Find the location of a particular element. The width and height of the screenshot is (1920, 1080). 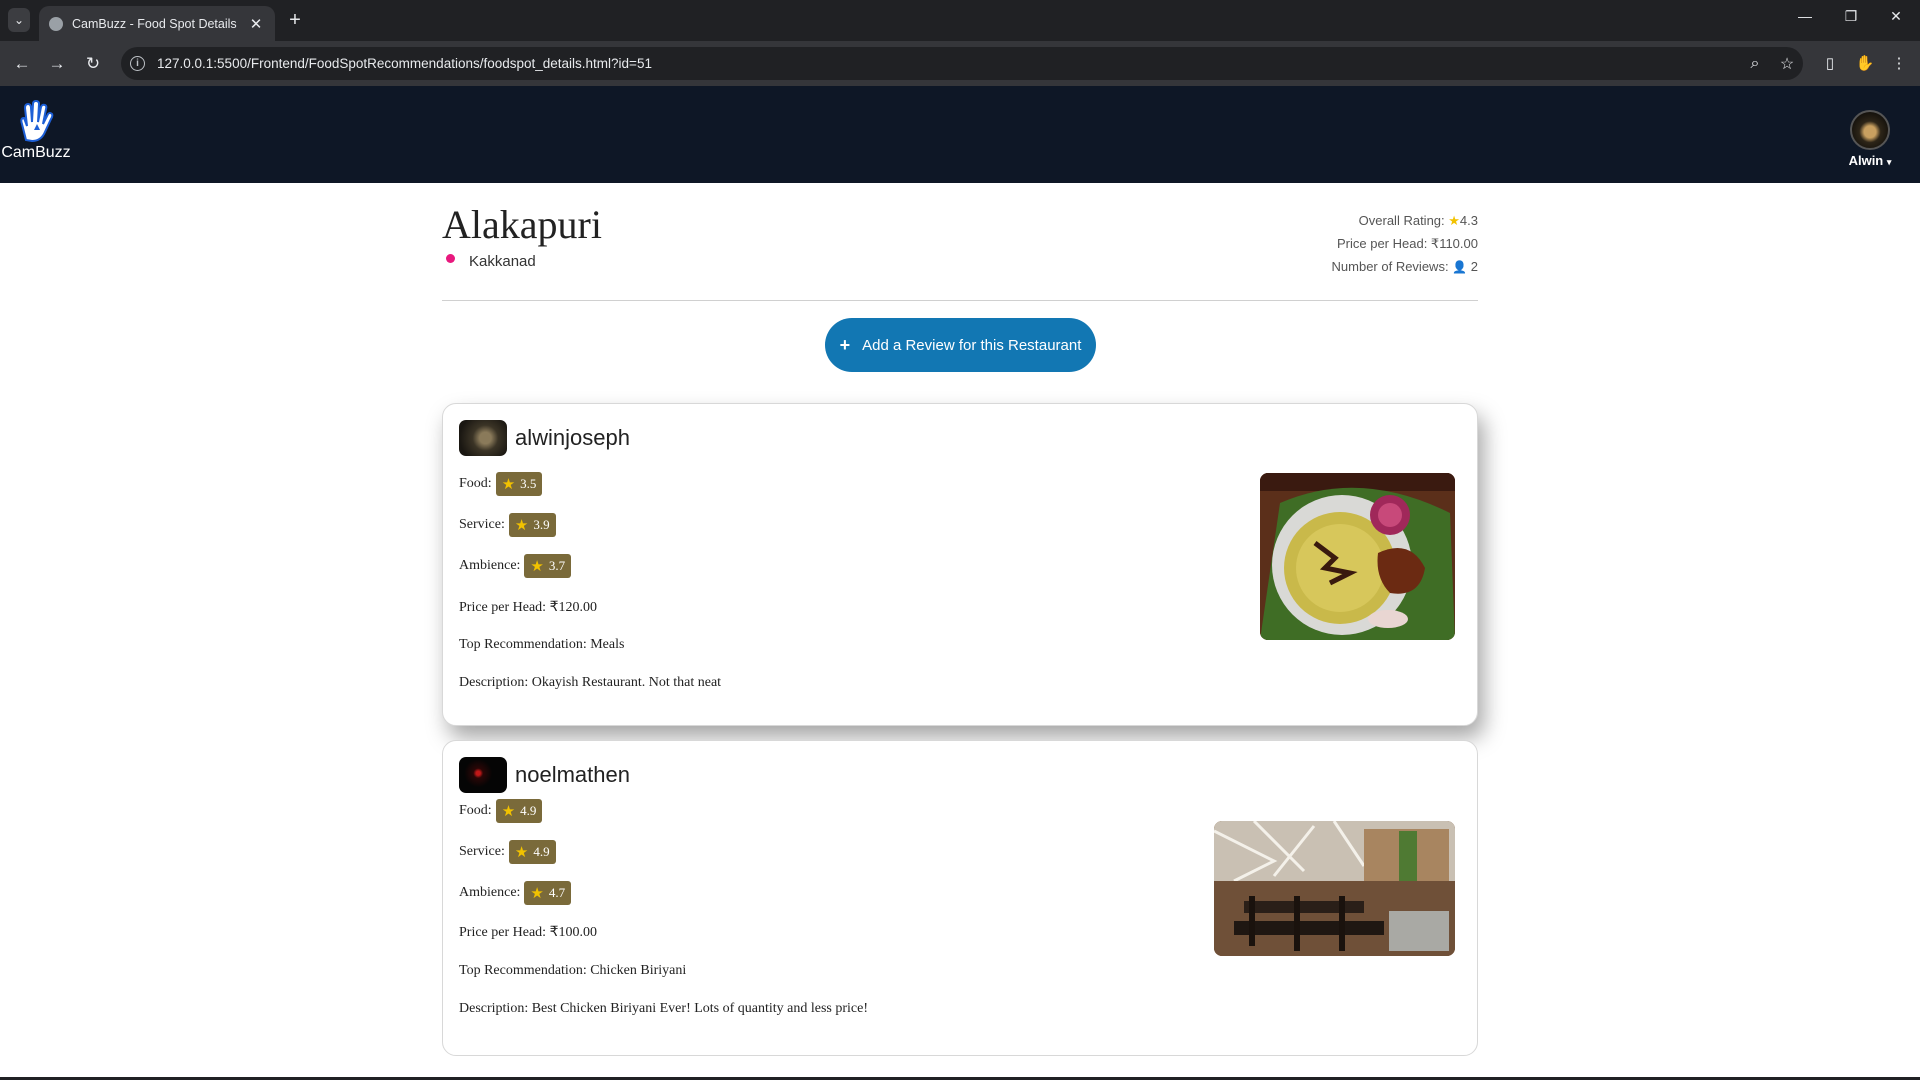

food-rating: Food: ★ 3.5 is located at coordinates (501, 484).